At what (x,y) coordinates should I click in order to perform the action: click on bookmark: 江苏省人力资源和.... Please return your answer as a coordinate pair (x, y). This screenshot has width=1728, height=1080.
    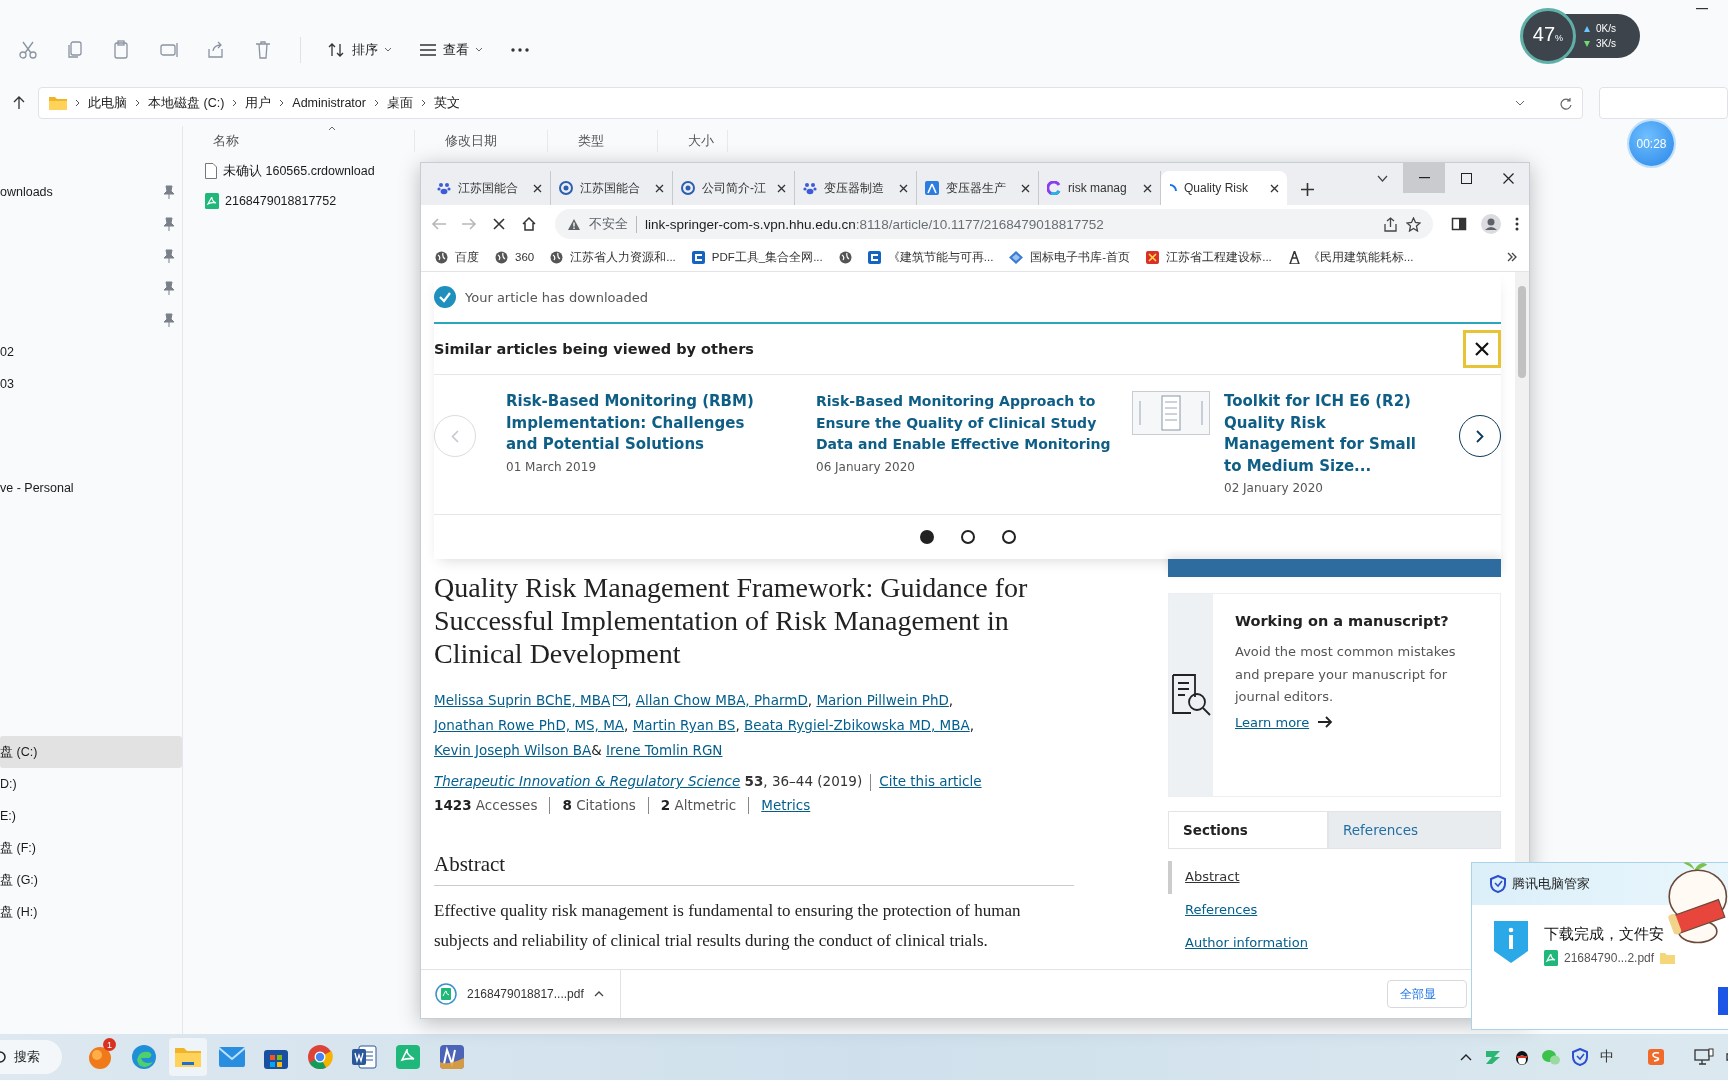
    Looking at the image, I should click on (613, 257).